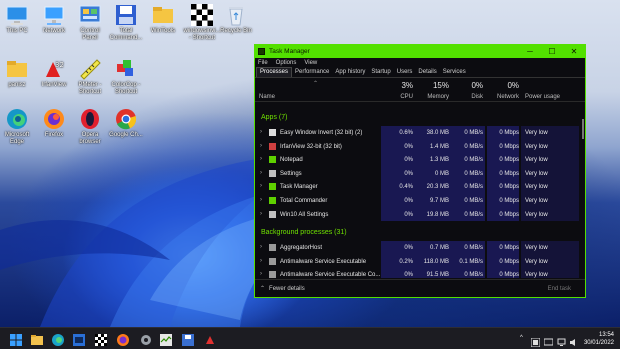 Image resolution: width=620 pixels, height=349 pixels. I want to click on column-network: Network, so click(502, 97).